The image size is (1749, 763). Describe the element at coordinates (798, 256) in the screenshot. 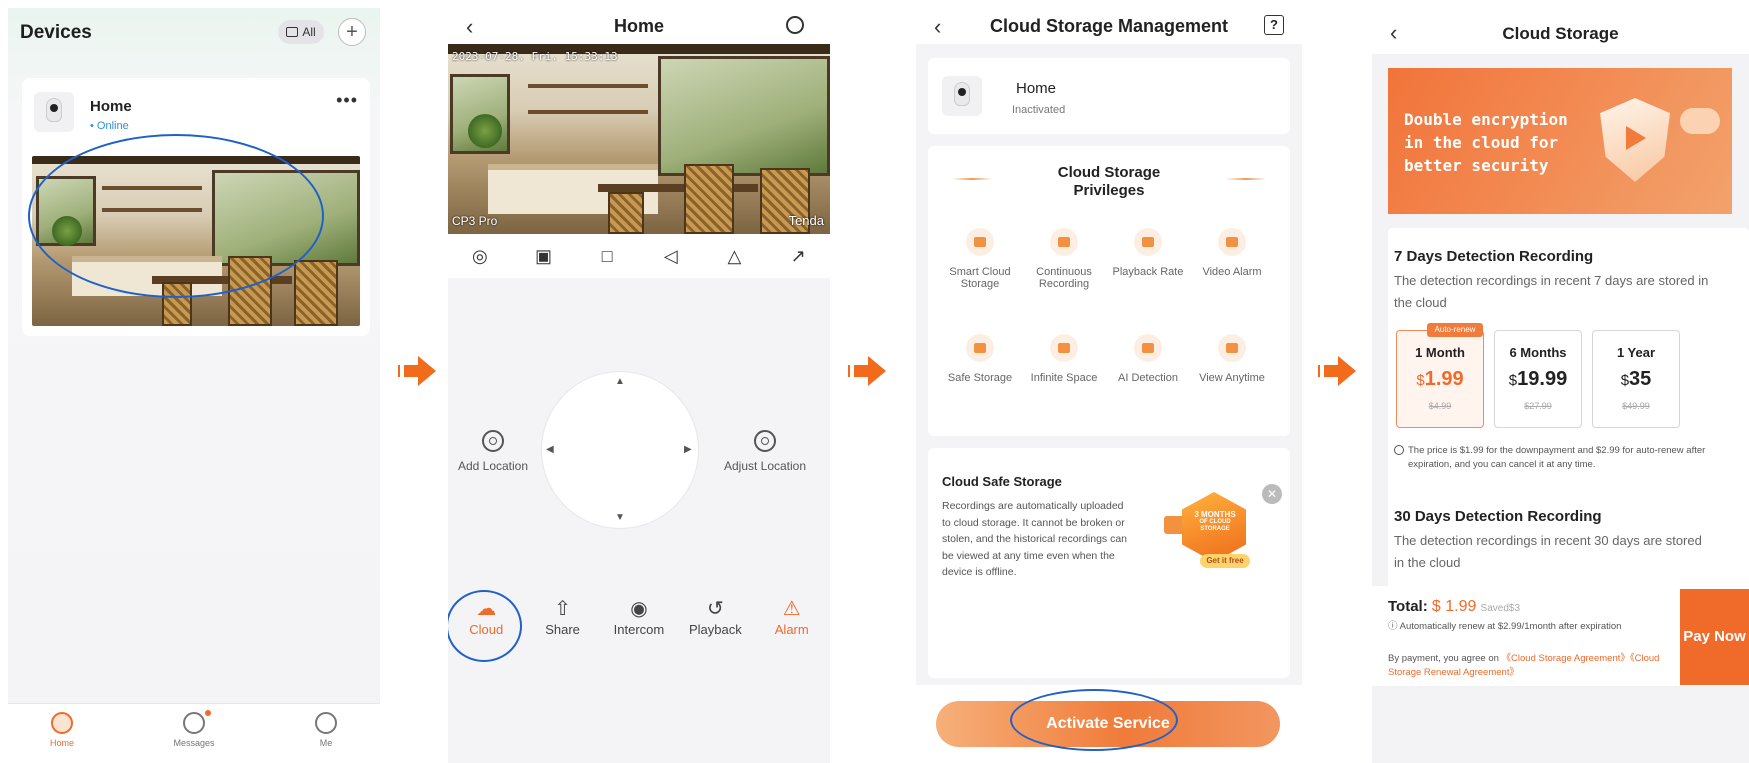

I see `fullscreen-icon: ↗` at that location.